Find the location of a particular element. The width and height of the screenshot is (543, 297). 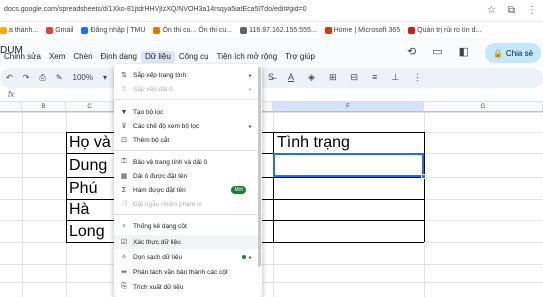

column-header-b: B is located at coordinates (44, 107).